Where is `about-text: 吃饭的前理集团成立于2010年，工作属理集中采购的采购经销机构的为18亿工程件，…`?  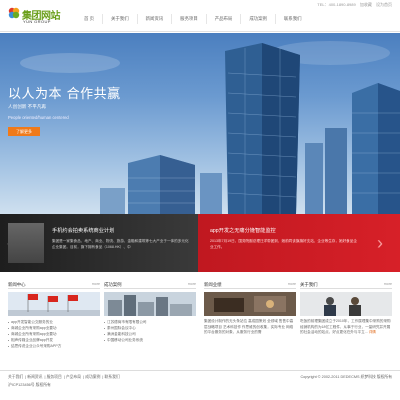
about-text: 吃饭的前理集团成立于2010年，工作属理集中采购的采购经销机构的为18亿工程件，… is located at coordinates (346, 327).